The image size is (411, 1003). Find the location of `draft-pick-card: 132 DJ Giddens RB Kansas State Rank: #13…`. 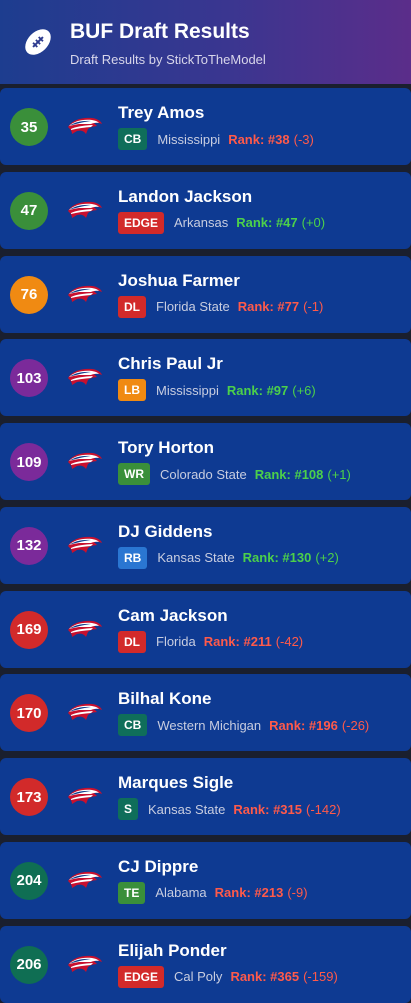

draft-pick-card: 132 DJ Giddens RB Kansas State Rank: #13… is located at coordinates (205, 545).